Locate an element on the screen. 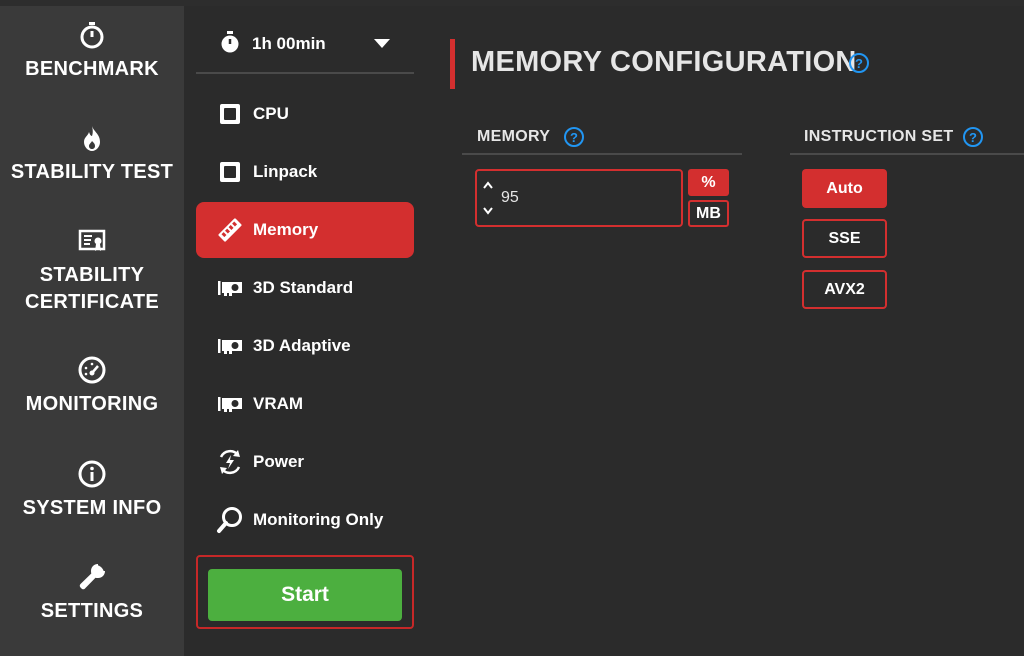 The height and width of the screenshot is (656, 1024). iset-sse-button: SSE is located at coordinates (844, 238).